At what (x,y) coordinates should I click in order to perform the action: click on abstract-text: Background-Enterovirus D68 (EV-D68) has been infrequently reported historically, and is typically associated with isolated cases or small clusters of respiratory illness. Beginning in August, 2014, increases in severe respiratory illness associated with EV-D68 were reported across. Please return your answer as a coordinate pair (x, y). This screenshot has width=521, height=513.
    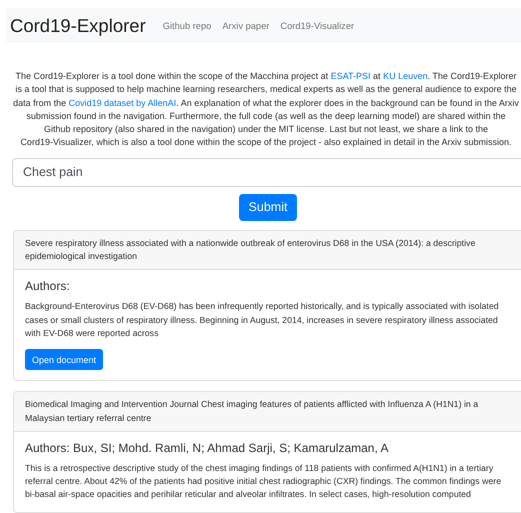
    Looking at the image, I should click on (262, 320).